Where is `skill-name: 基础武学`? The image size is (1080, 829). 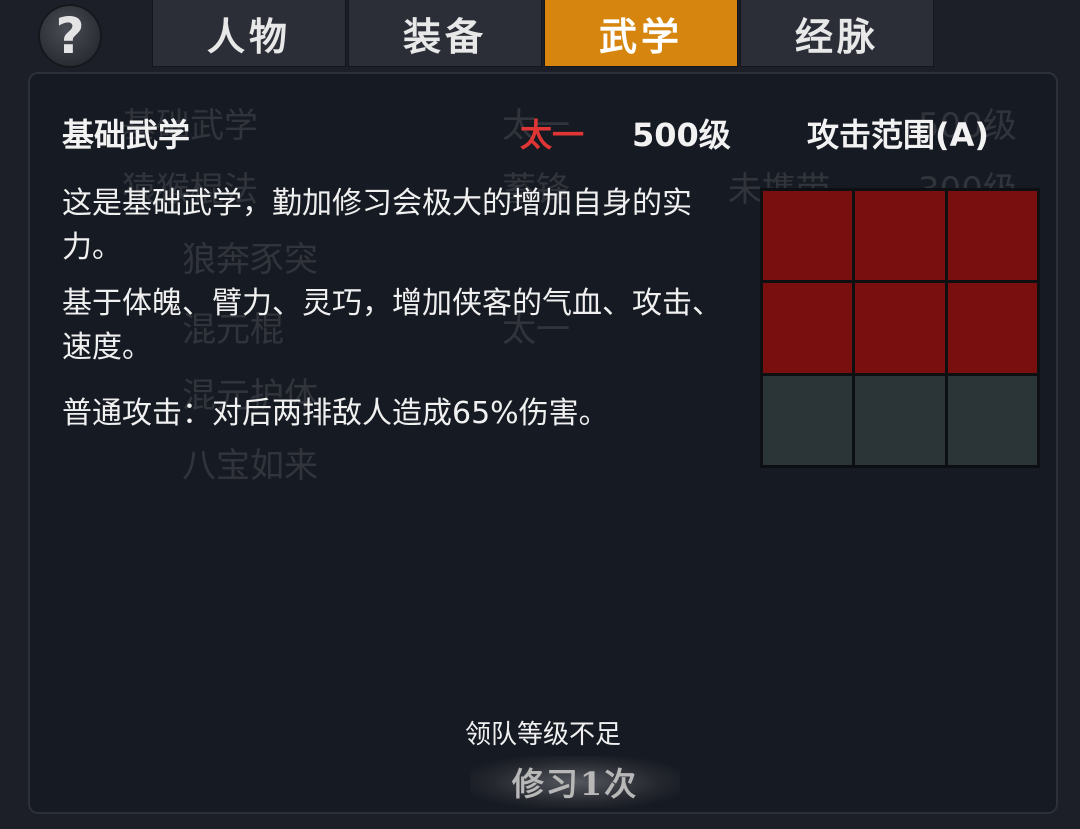 skill-name: 基础武学 is located at coordinates (126, 135).